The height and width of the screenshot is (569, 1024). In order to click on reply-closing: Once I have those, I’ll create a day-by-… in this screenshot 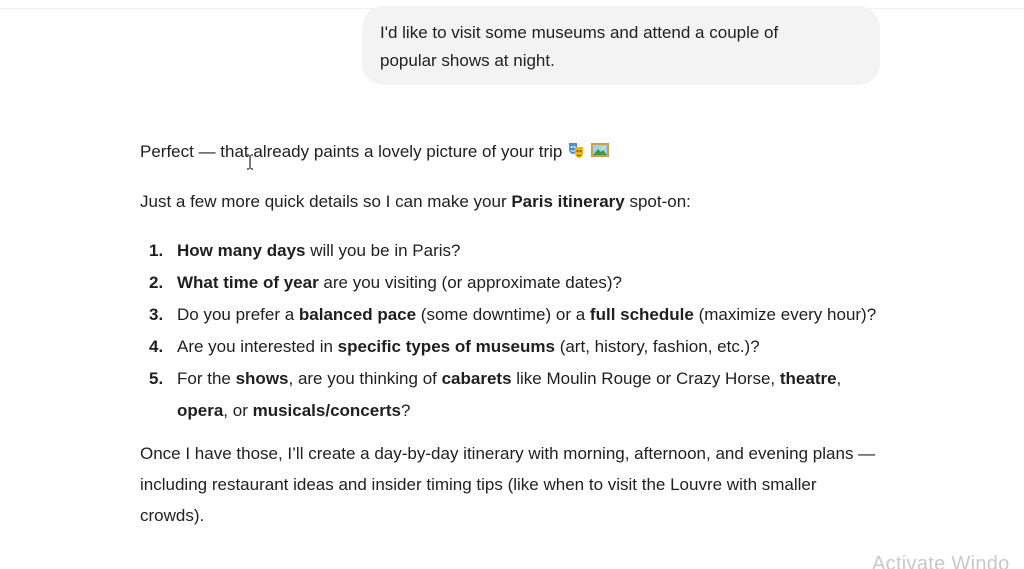, I will do `click(508, 484)`.